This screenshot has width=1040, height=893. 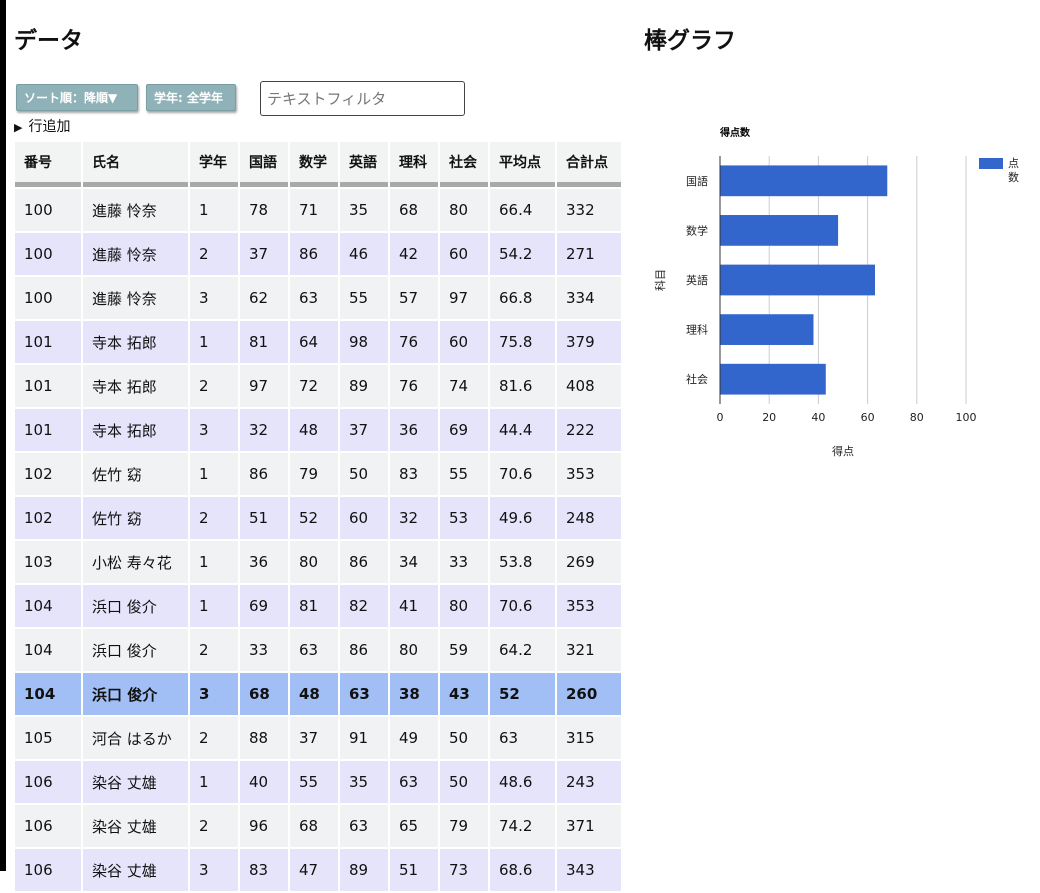 What do you see at coordinates (318, 694) in the screenshot?
I see `table-row: 104 浜口 俊介 3 68 48 63 38 43 52 260` at bounding box center [318, 694].